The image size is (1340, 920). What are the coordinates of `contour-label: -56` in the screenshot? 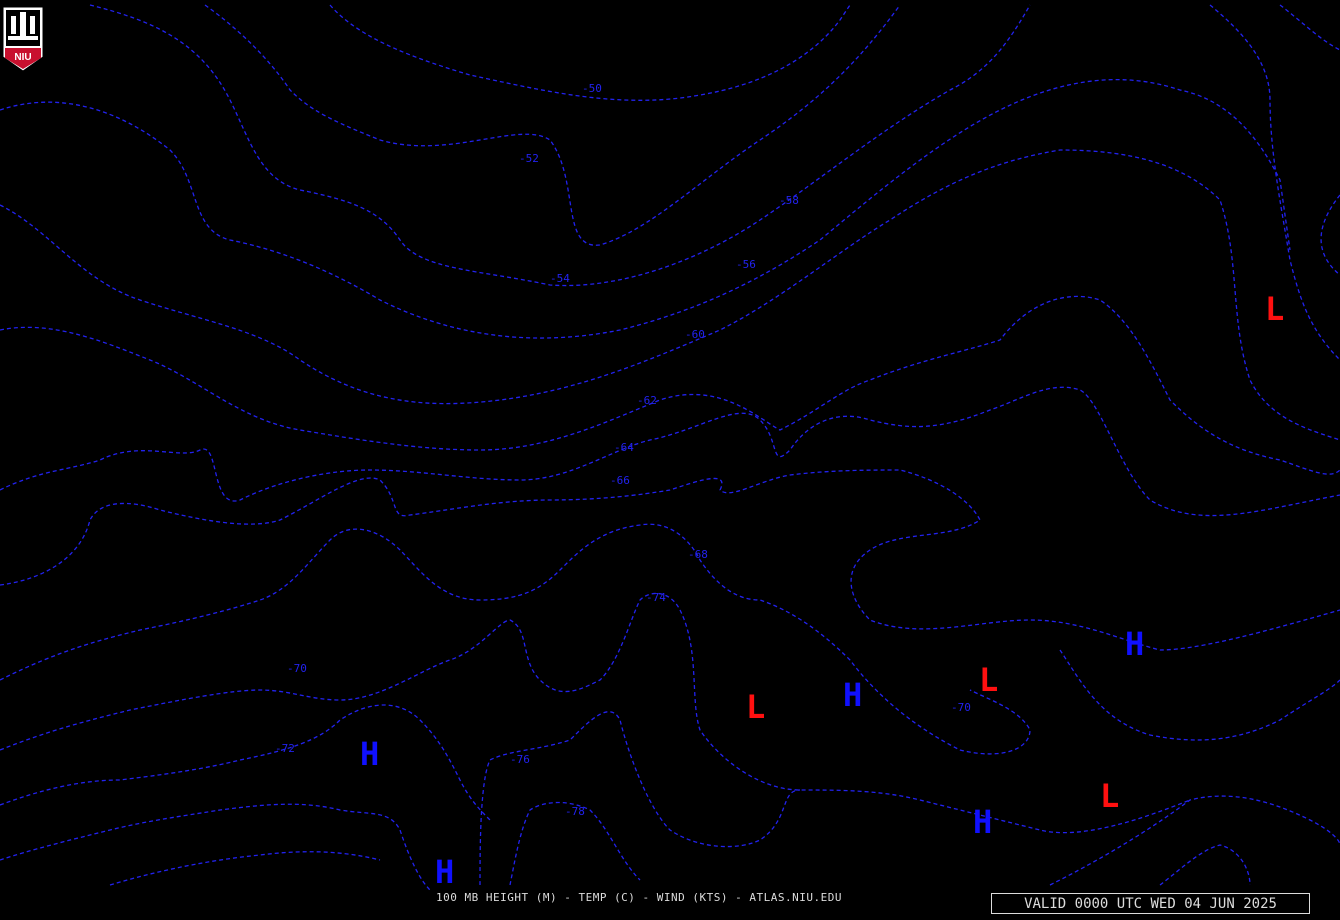 It's located at (746, 264).